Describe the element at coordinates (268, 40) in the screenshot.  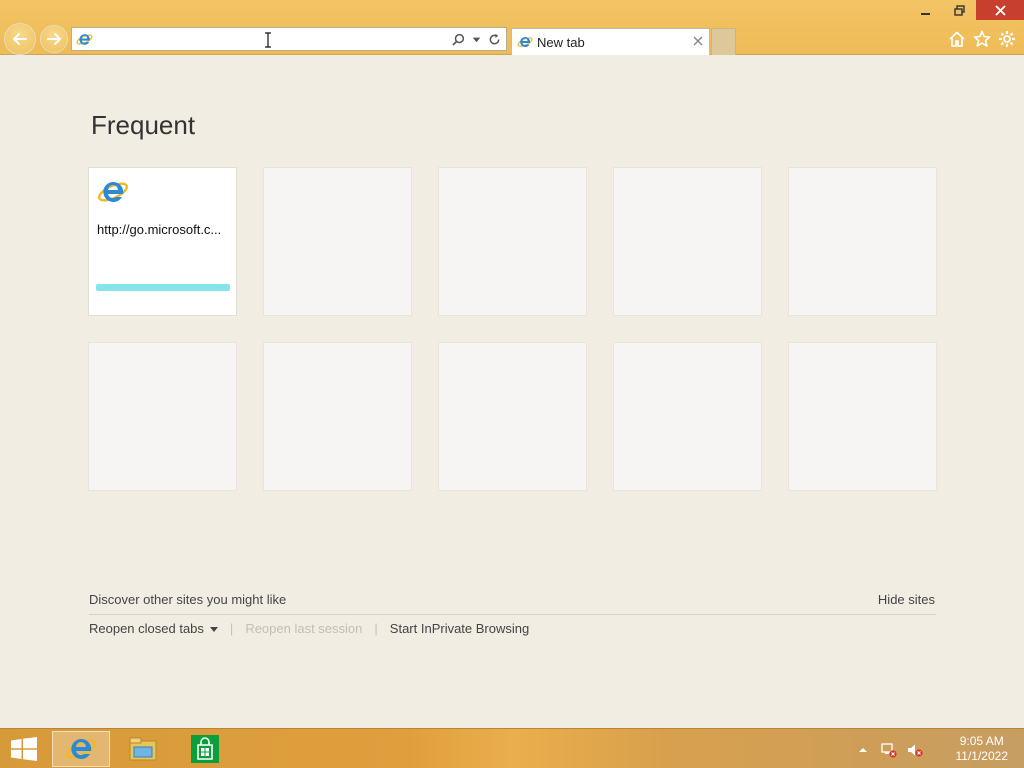
I see `text-cursor-icon` at that location.